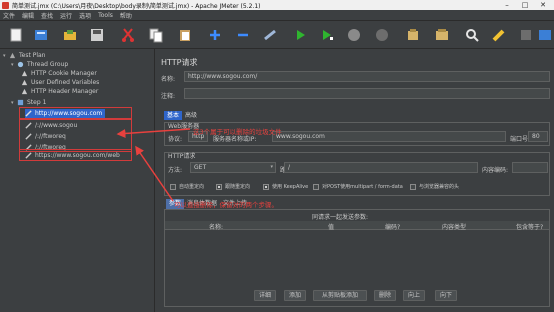 This screenshot has height=312, width=554. What do you see at coordinates (526, 35) in the screenshot?
I see `function-helper-icon` at bounding box center [526, 35].